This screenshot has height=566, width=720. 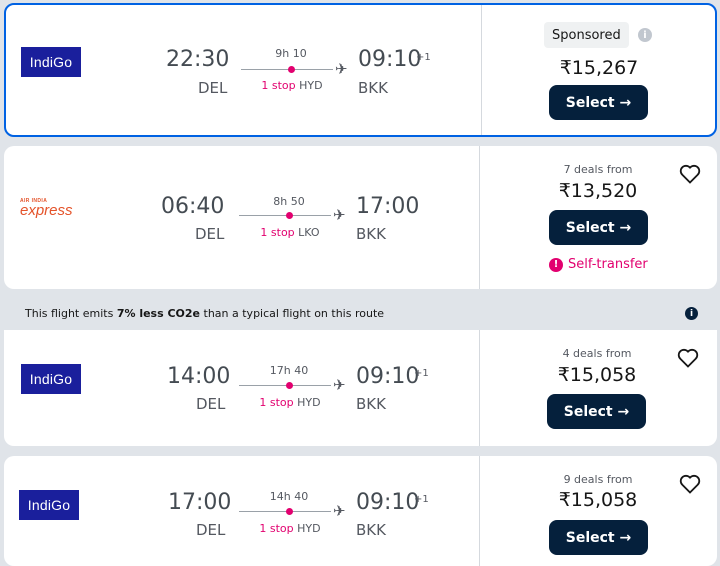 What do you see at coordinates (289, 370) in the screenshot?
I see `duration: 17h 40` at bounding box center [289, 370].